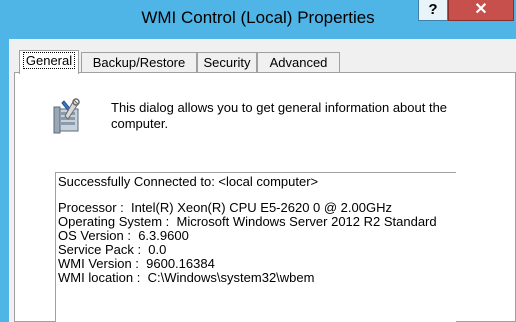  I want to click on question-mark-icon: ?, so click(433, 9).